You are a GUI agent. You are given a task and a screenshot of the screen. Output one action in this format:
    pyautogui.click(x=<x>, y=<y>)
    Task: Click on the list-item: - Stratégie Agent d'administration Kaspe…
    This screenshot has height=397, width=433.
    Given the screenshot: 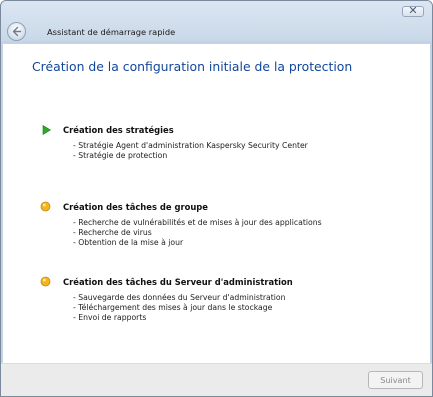 What is the action you would take?
    pyautogui.click(x=190, y=145)
    